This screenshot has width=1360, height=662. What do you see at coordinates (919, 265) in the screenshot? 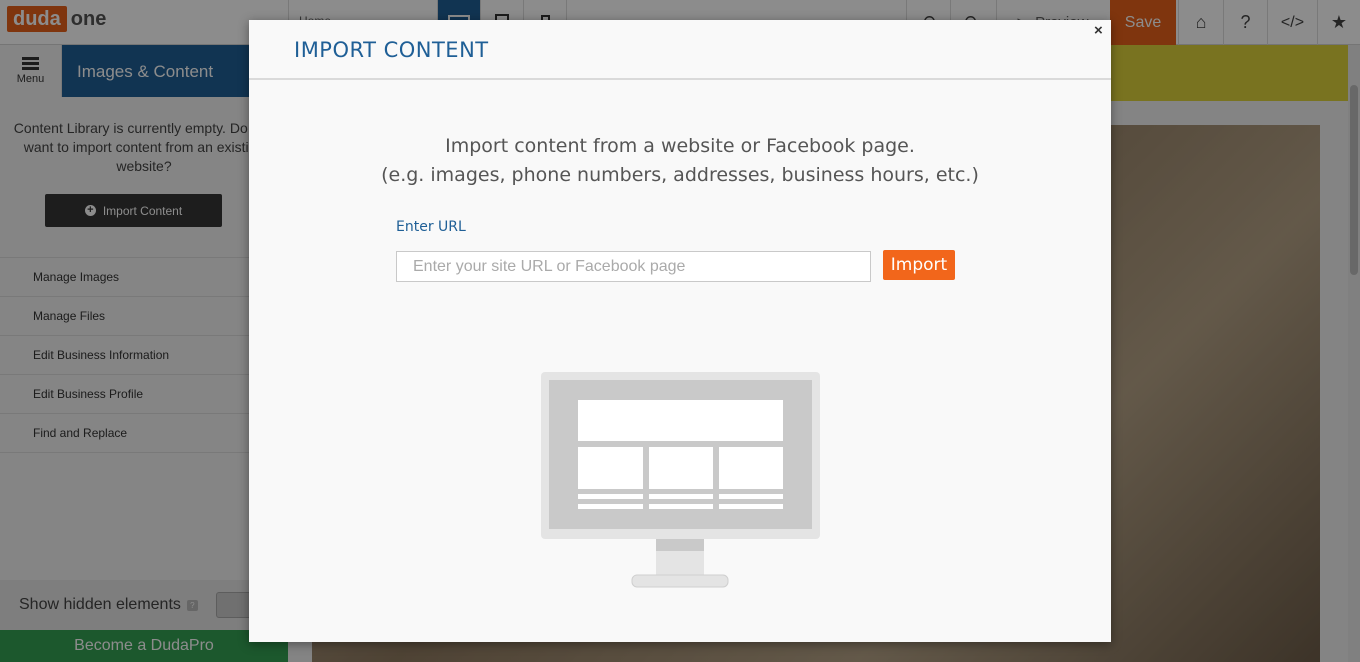
I see `import-button: Import` at bounding box center [919, 265].